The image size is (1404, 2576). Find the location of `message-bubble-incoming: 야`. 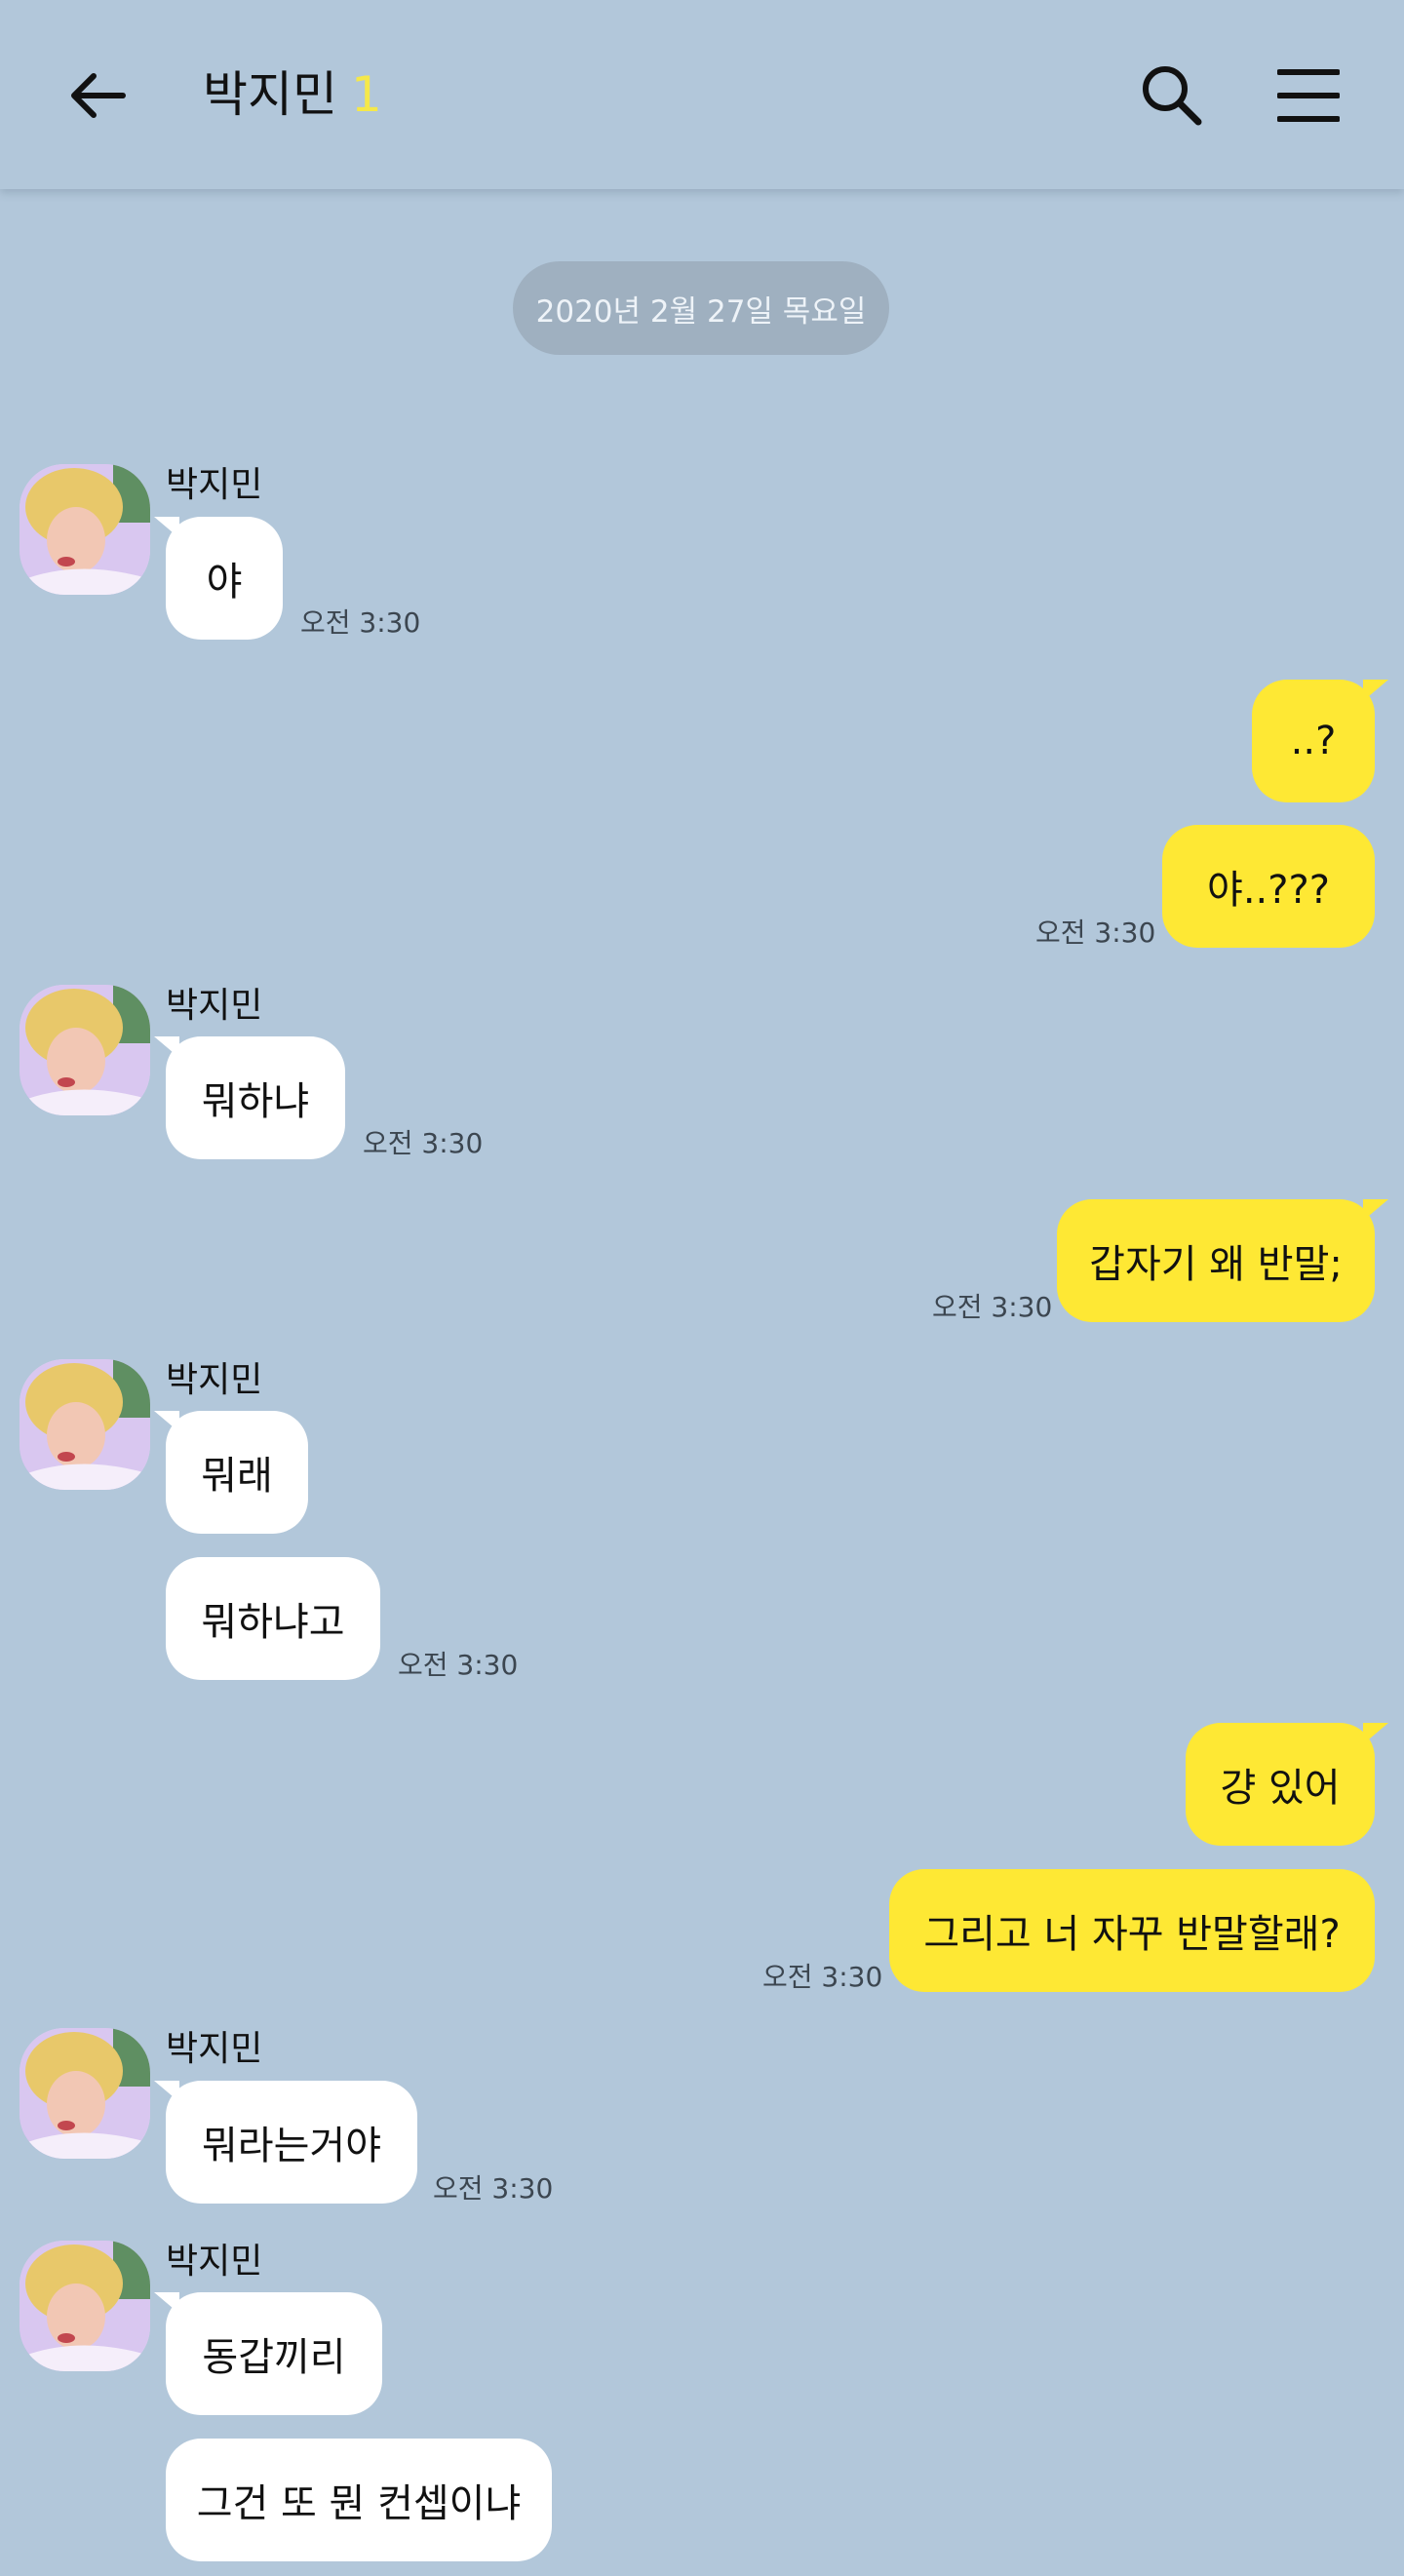

message-bubble-incoming: 야 is located at coordinates (218, 578).